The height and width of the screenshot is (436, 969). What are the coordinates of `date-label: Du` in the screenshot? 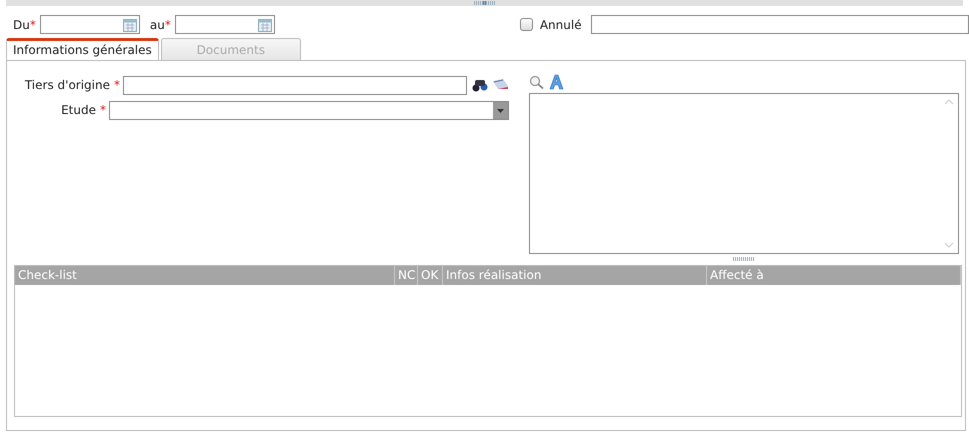 It's located at (21, 25).